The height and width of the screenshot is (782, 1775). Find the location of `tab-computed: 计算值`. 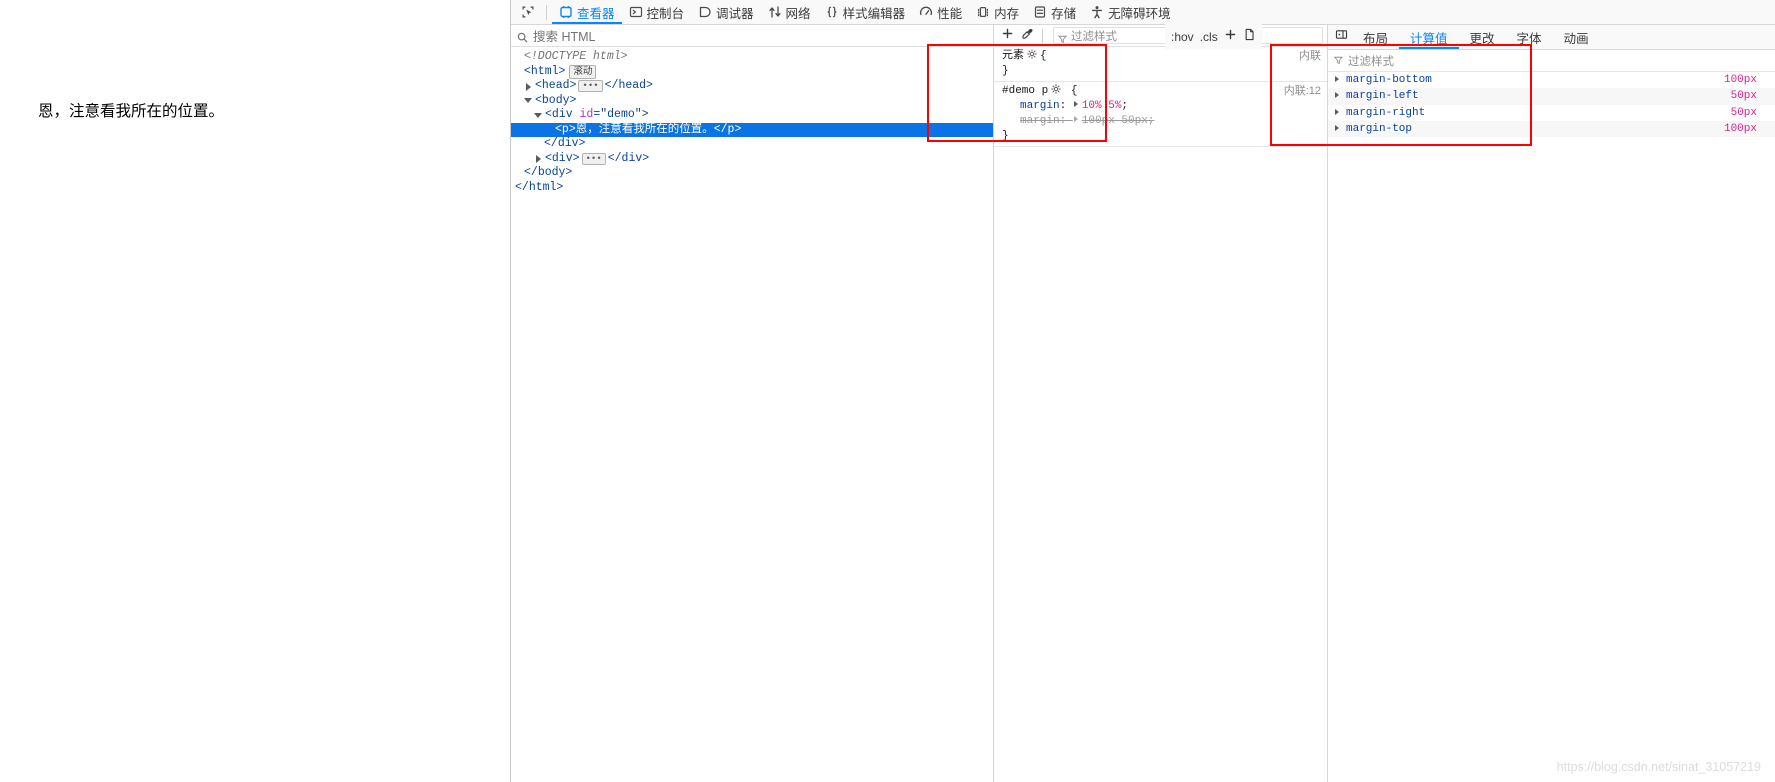

tab-computed: 计算值 is located at coordinates (1429, 37).